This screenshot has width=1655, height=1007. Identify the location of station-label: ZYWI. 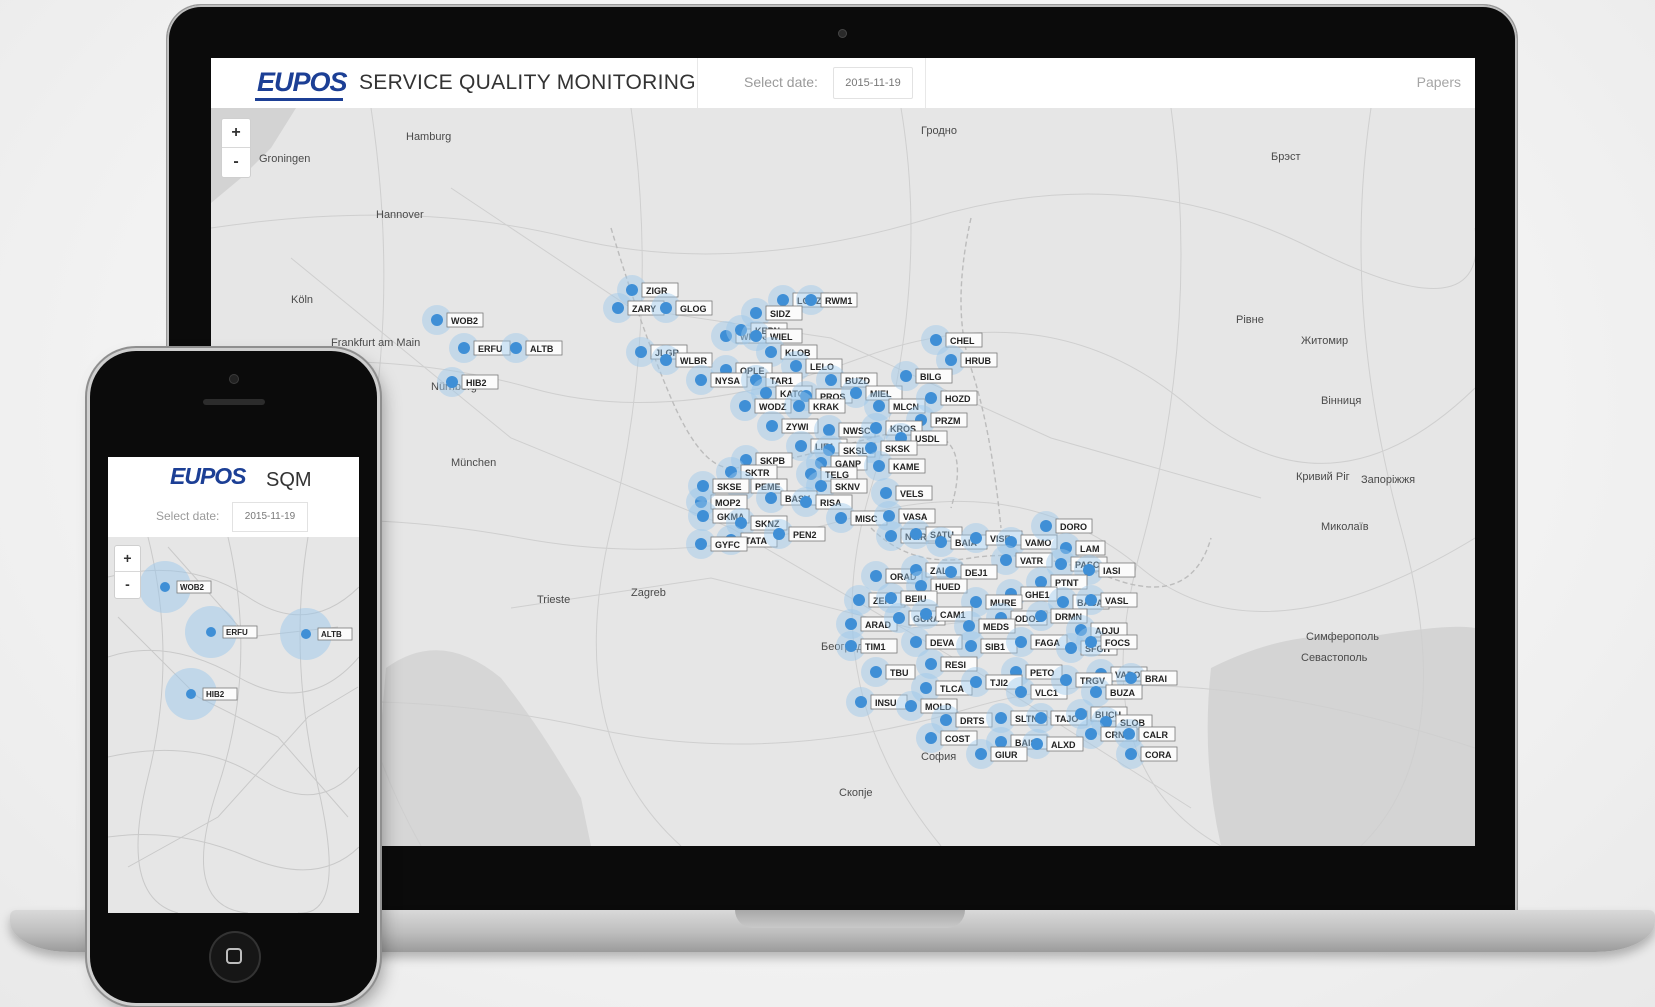
(797, 427).